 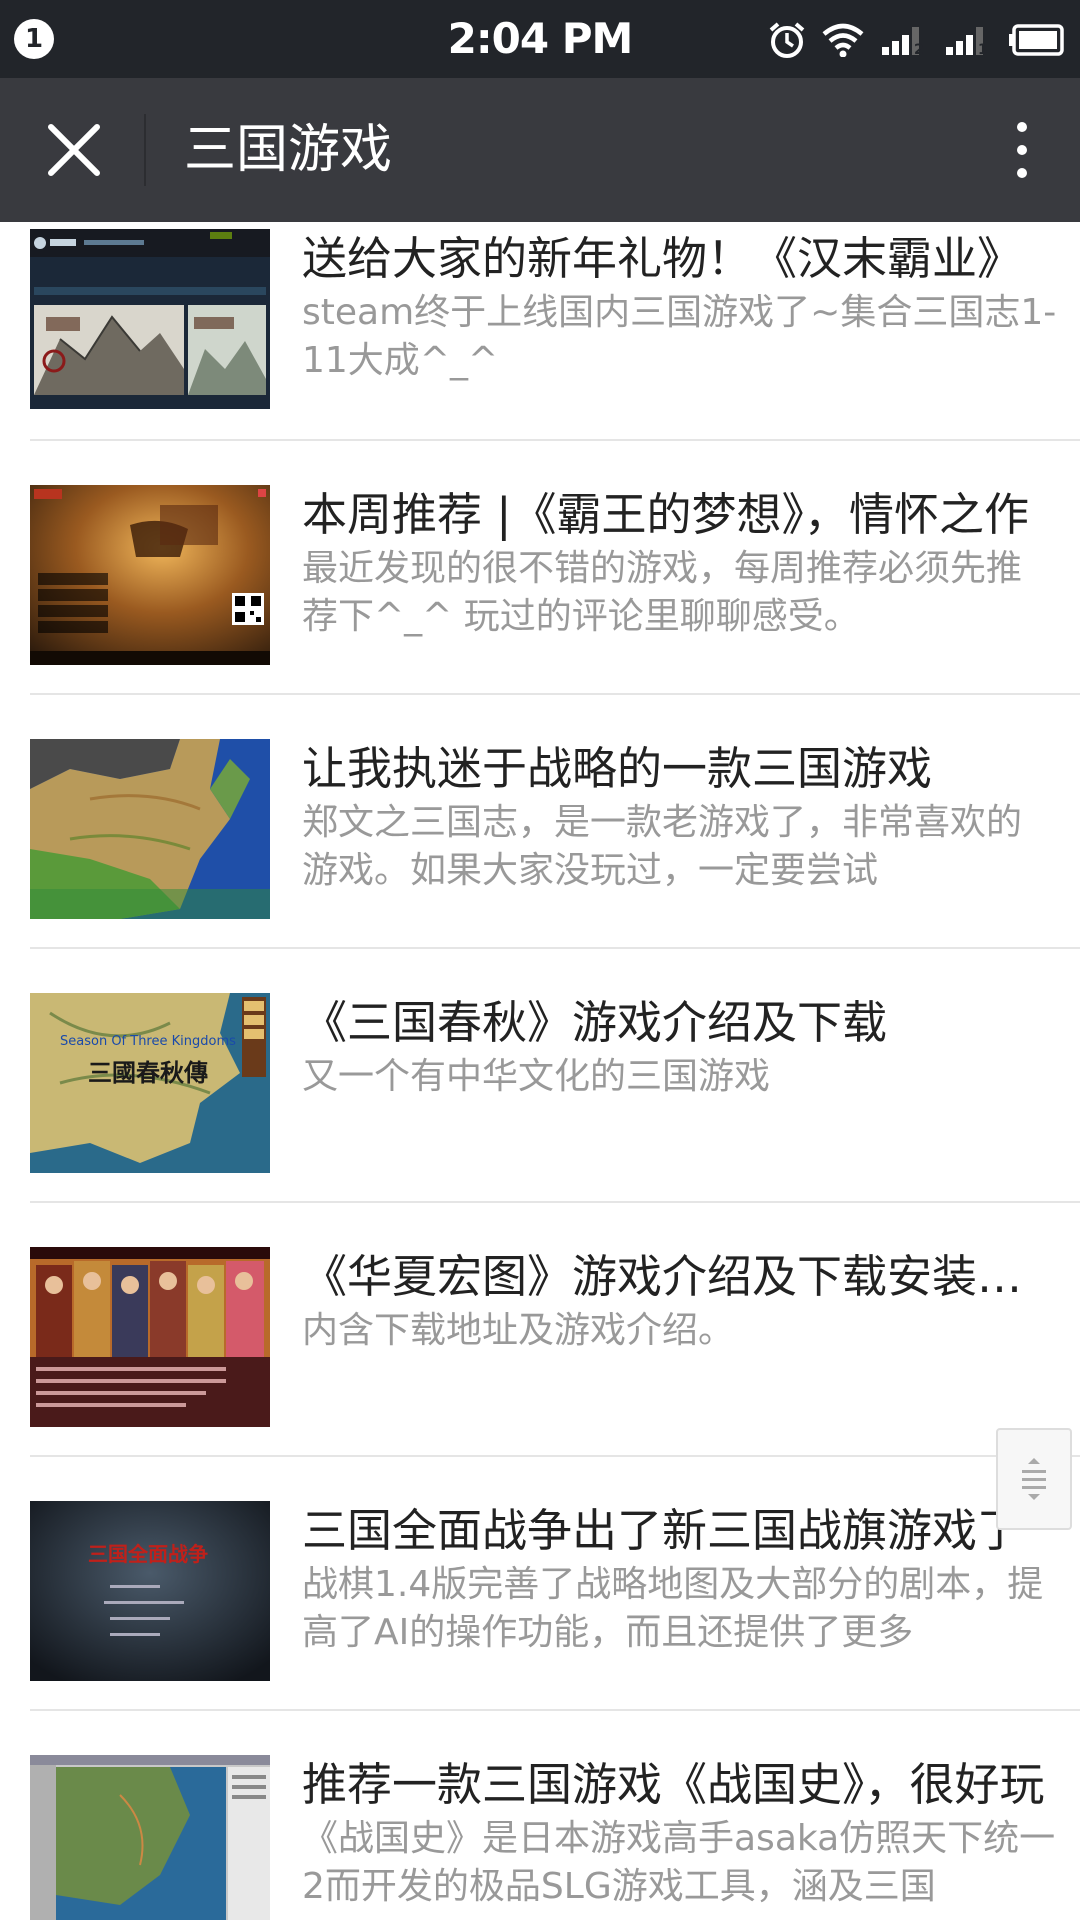 I want to click on article-title: 送给大家的新年礼物！《汉末霸业》, so click(x=662, y=258).